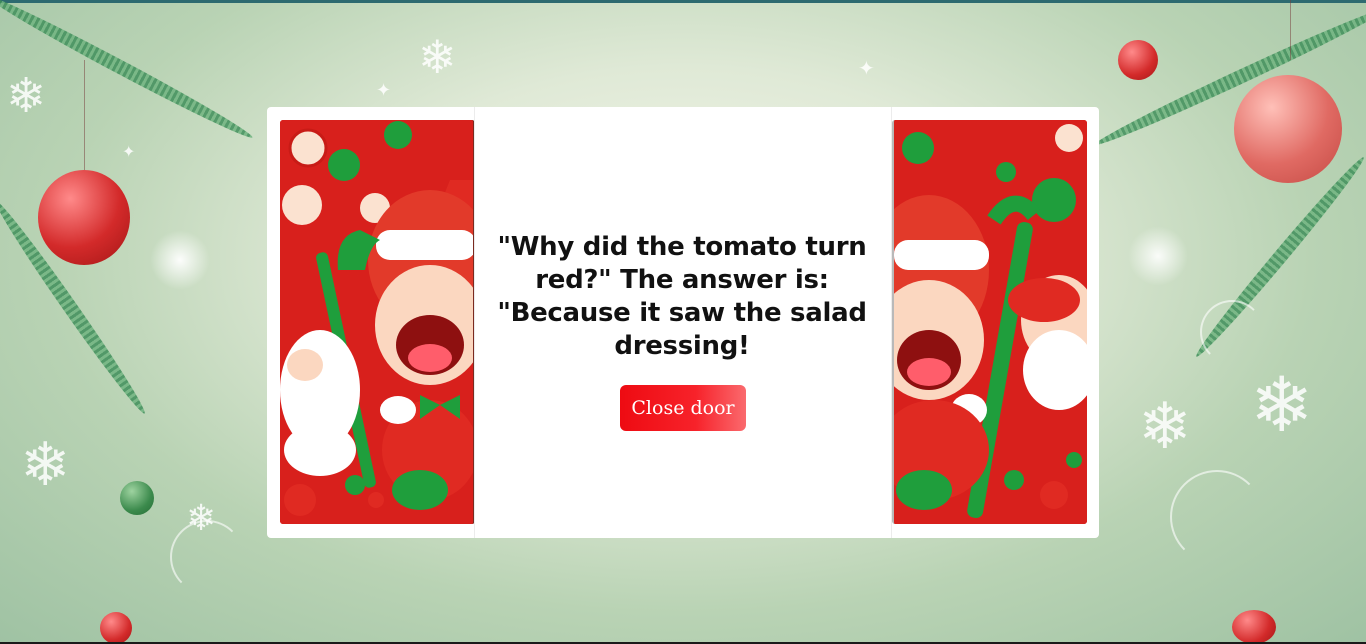 This screenshot has height=644, width=1366. I want to click on top-border, so click(683, 1).